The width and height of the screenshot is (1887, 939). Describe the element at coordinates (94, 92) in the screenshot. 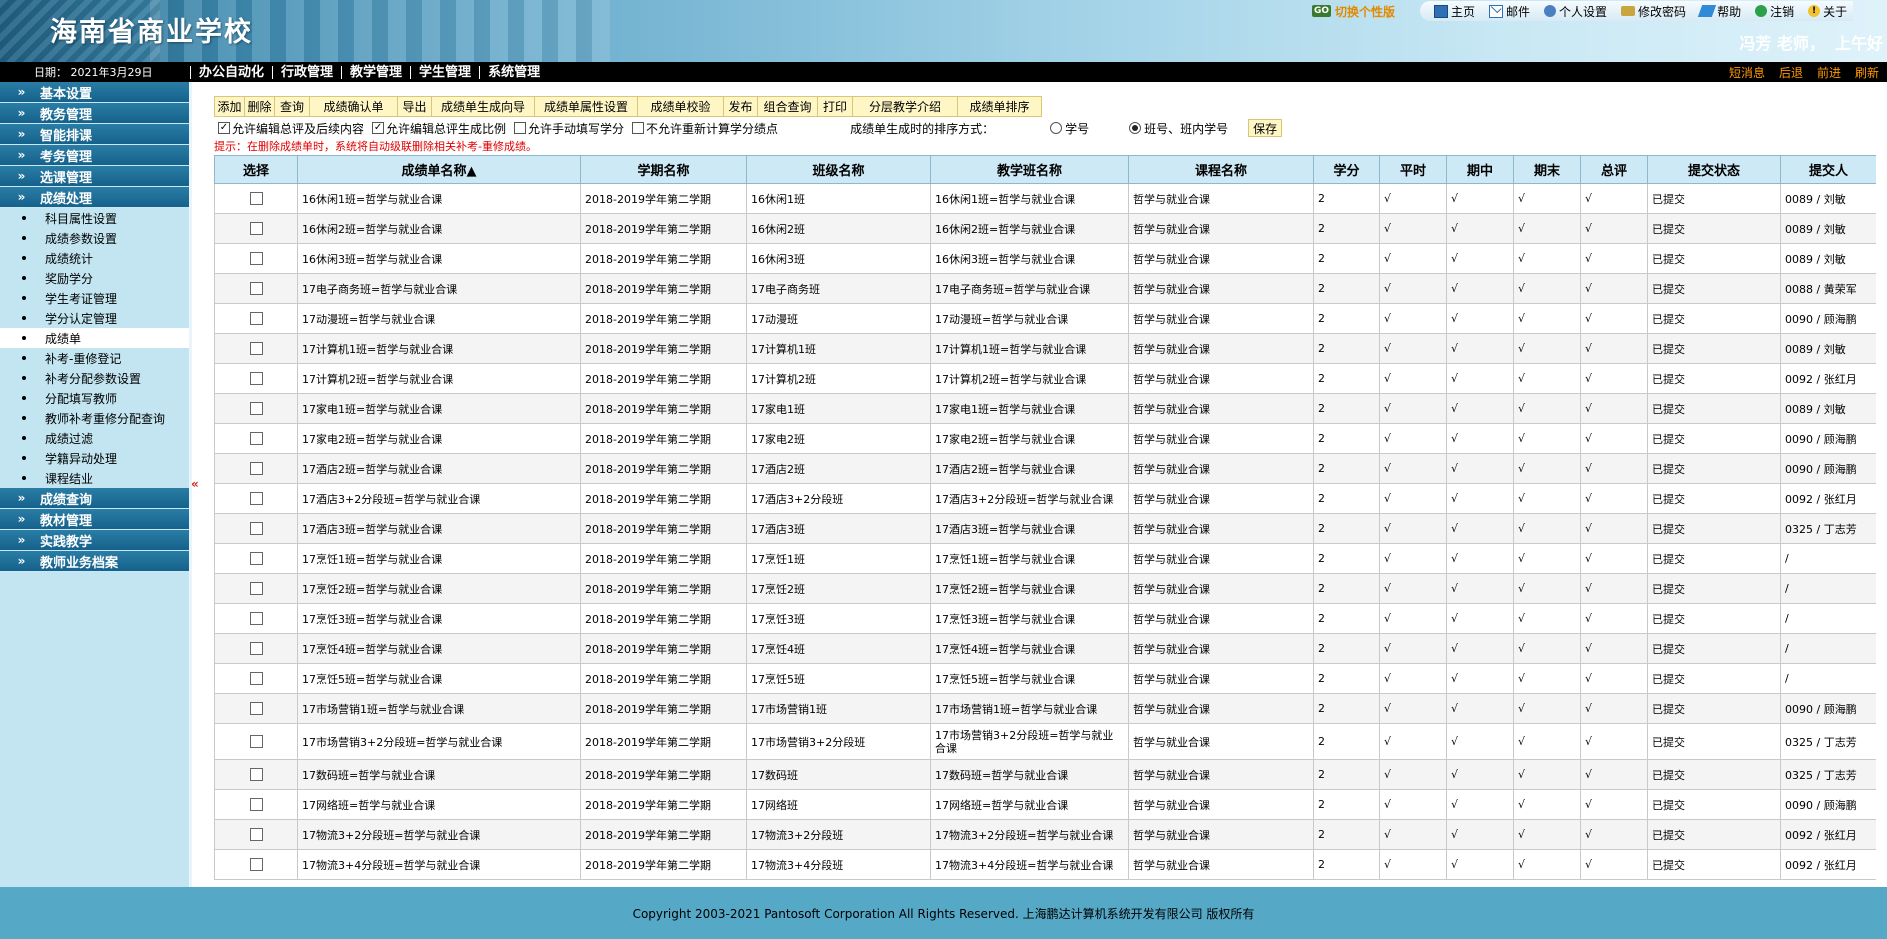

I see `sidebar-group-basic-settings: » 基本设置` at that location.